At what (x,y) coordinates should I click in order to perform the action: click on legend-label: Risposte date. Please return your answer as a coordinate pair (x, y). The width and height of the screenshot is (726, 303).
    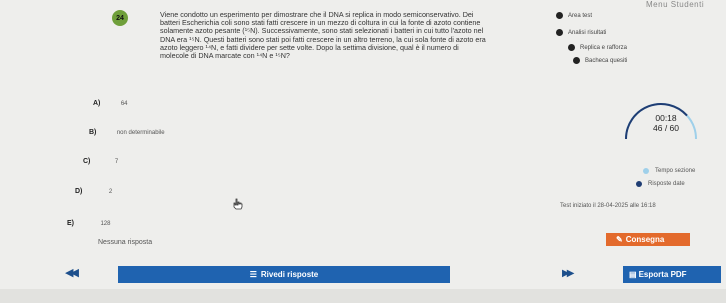
    Looking at the image, I should click on (666, 184).